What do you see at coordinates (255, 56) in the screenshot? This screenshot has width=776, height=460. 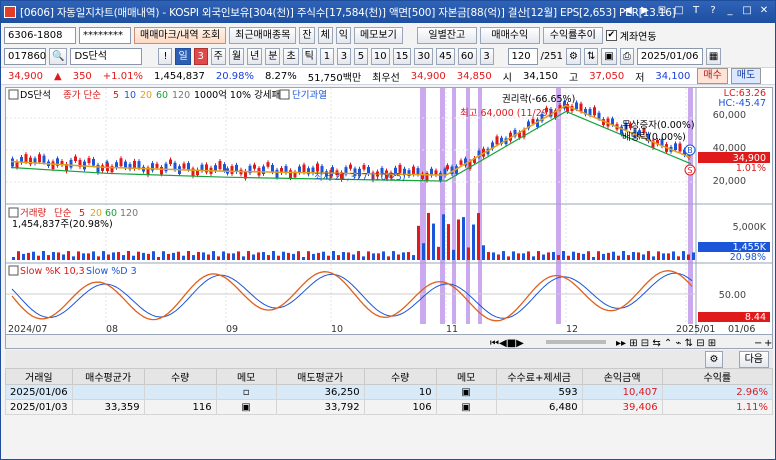 I see `period-button-year: 년` at bounding box center [255, 56].